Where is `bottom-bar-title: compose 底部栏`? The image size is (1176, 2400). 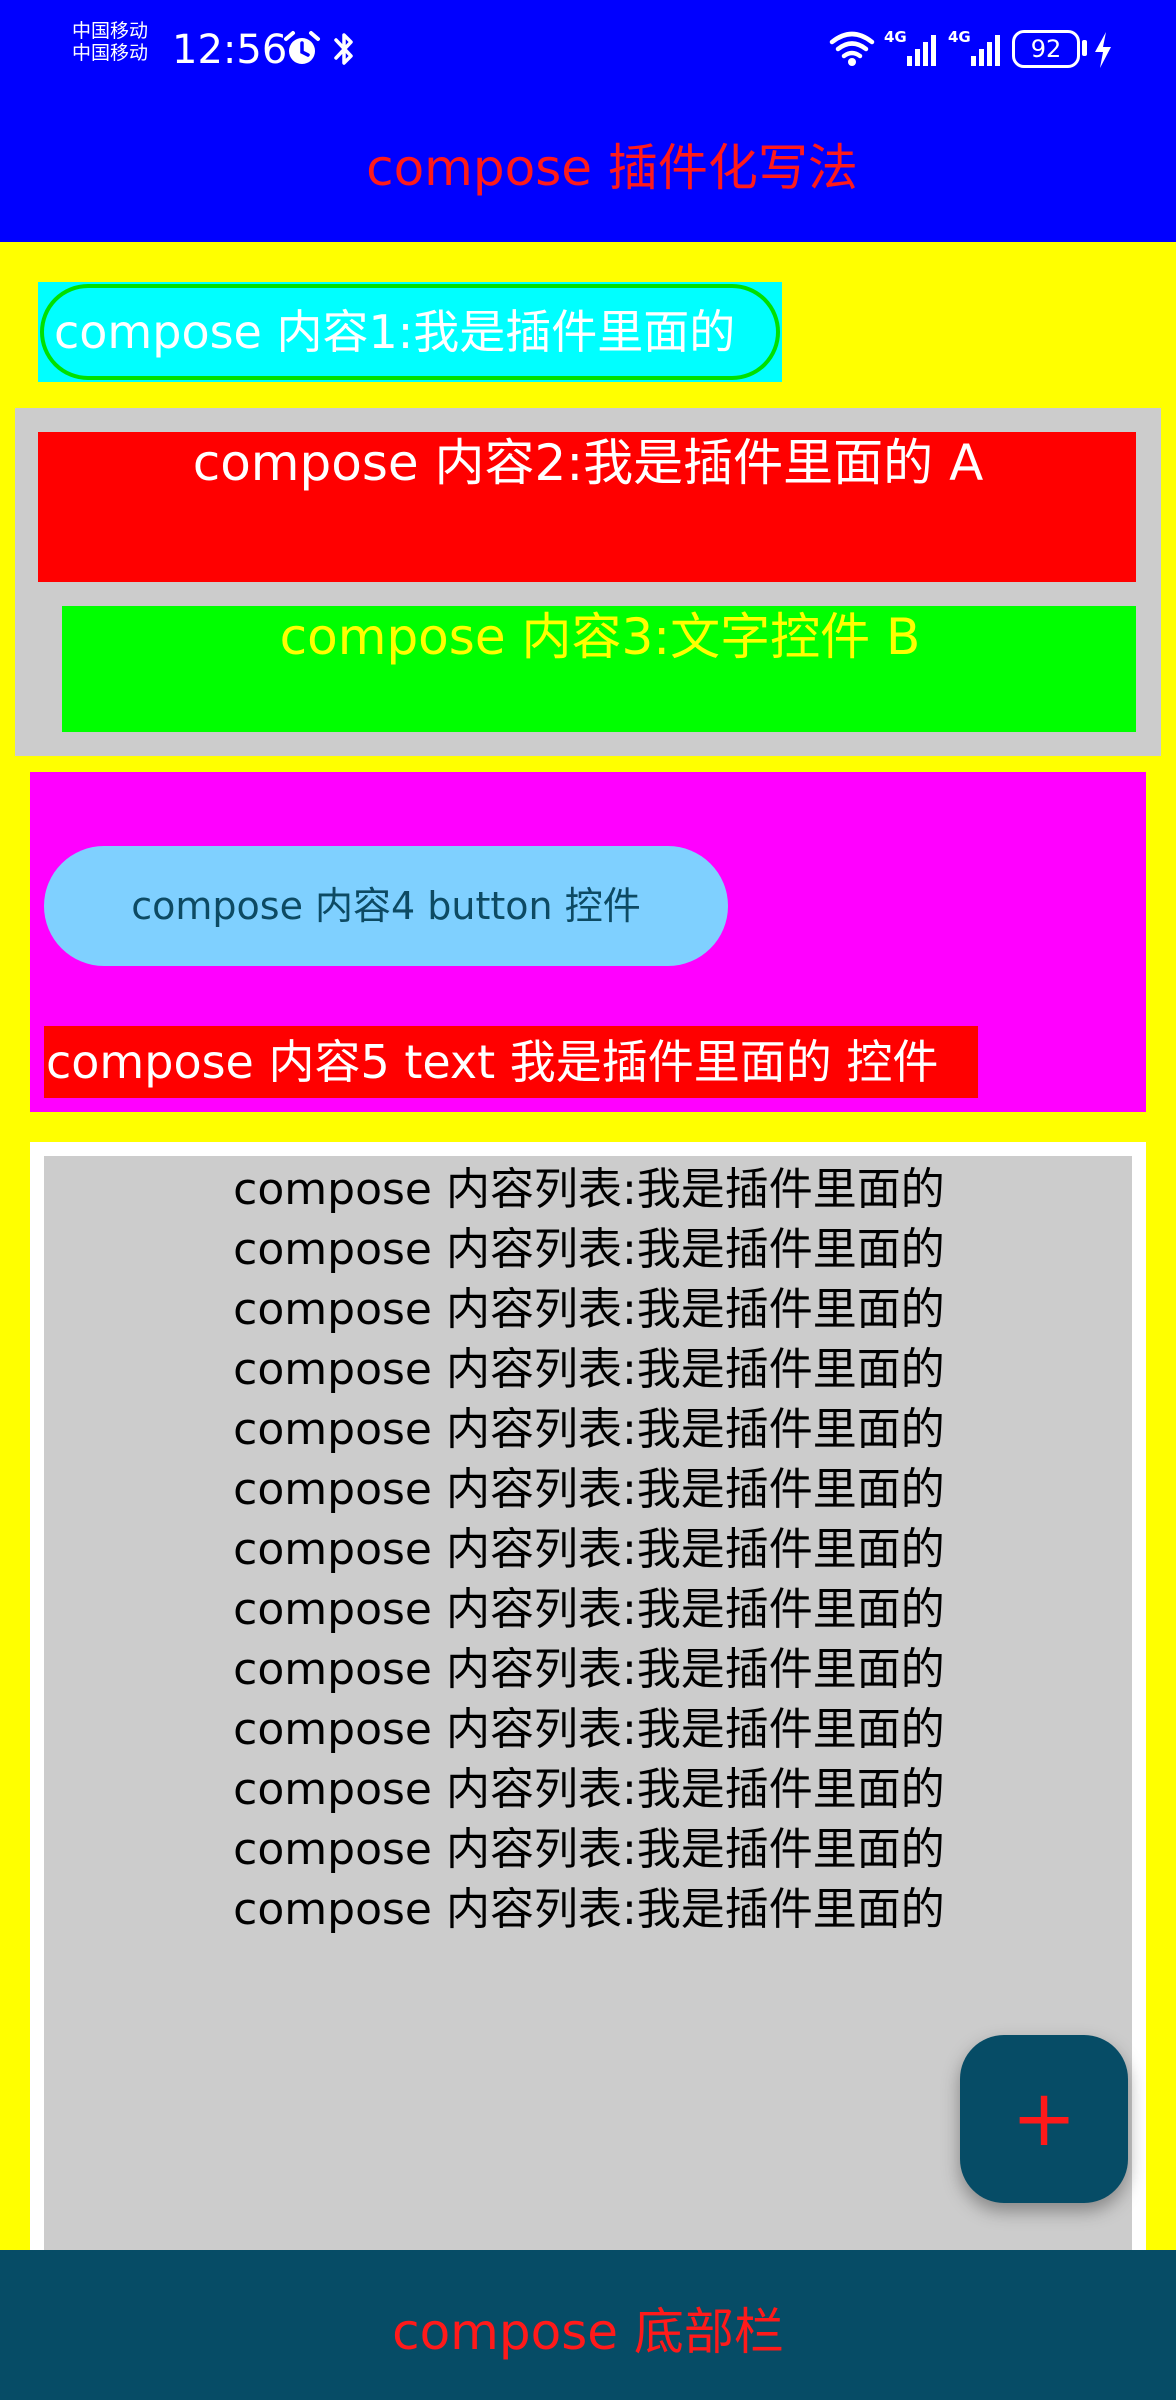 bottom-bar-title: compose 底部栏 is located at coordinates (588, 2332).